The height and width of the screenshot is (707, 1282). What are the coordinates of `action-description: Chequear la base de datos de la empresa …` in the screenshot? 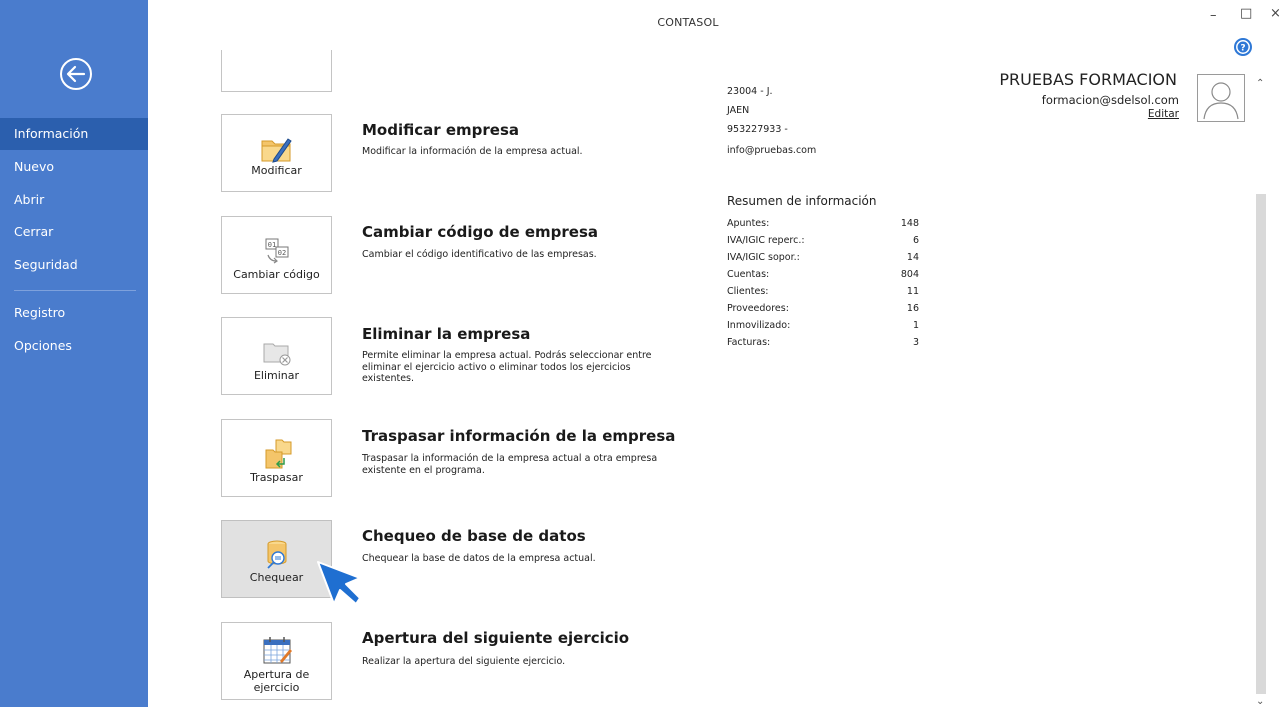 It's located at (479, 558).